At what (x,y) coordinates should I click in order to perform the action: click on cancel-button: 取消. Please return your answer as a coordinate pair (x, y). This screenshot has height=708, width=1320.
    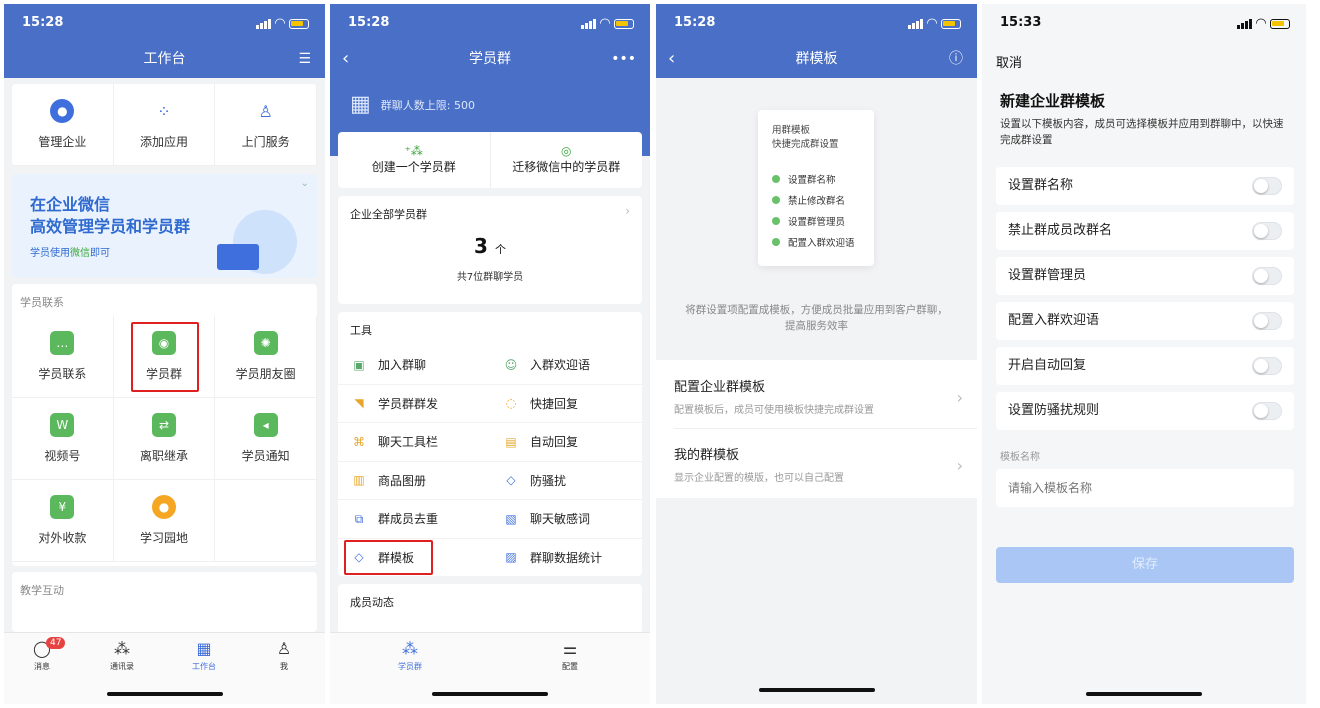
    Looking at the image, I should click on (1009, 61).